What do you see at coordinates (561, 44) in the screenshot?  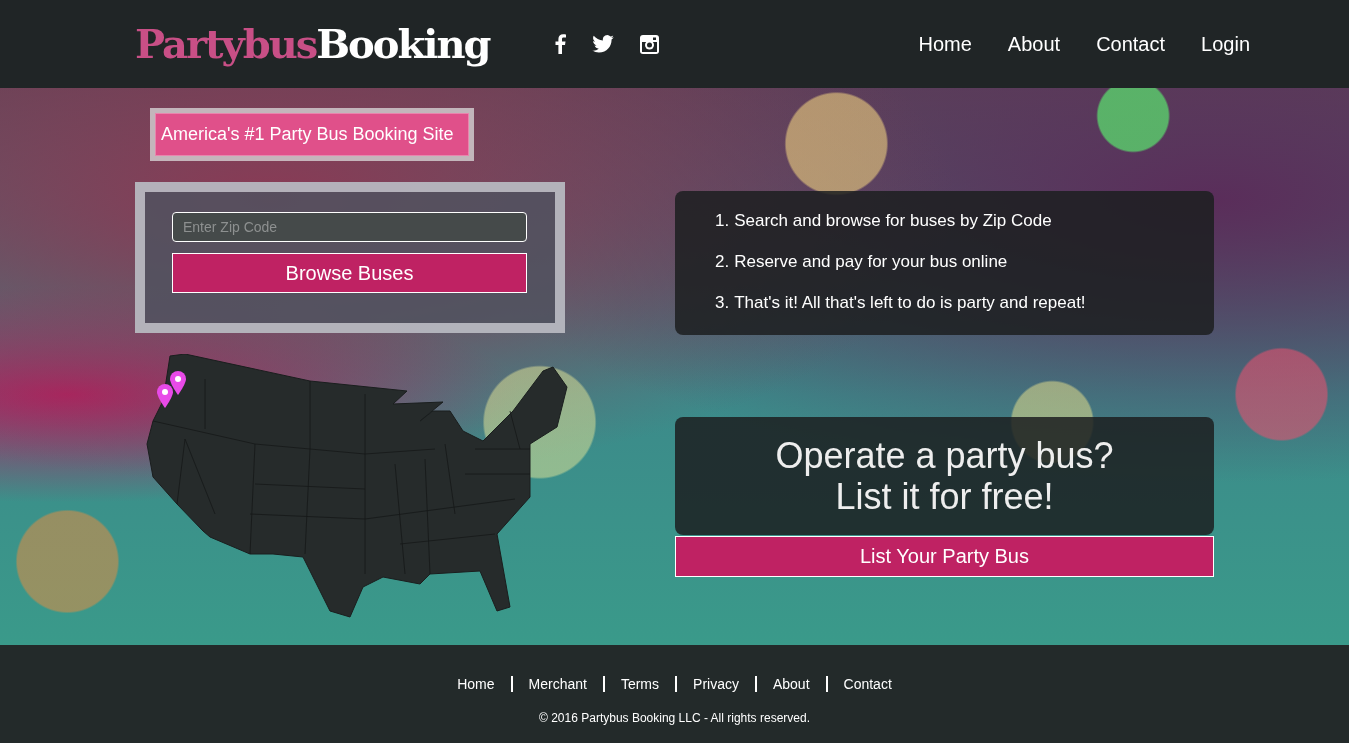 I see `f-logo-icon` at bounding box center [561, 44].